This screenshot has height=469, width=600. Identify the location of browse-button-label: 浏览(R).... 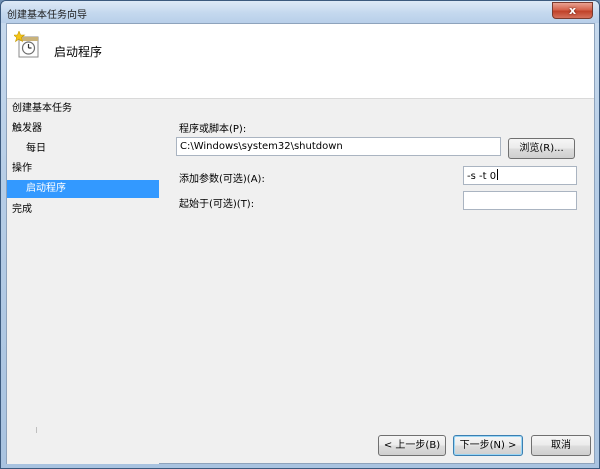
(541, 148).